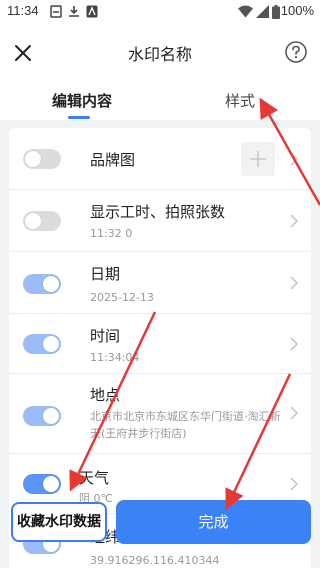 This screenshot has height=568, width=320. I want to click on item-subtitle-location: 北京市北京市东城区东华门街道·淘汇新天(王府井步行街店), so click(185, 425).